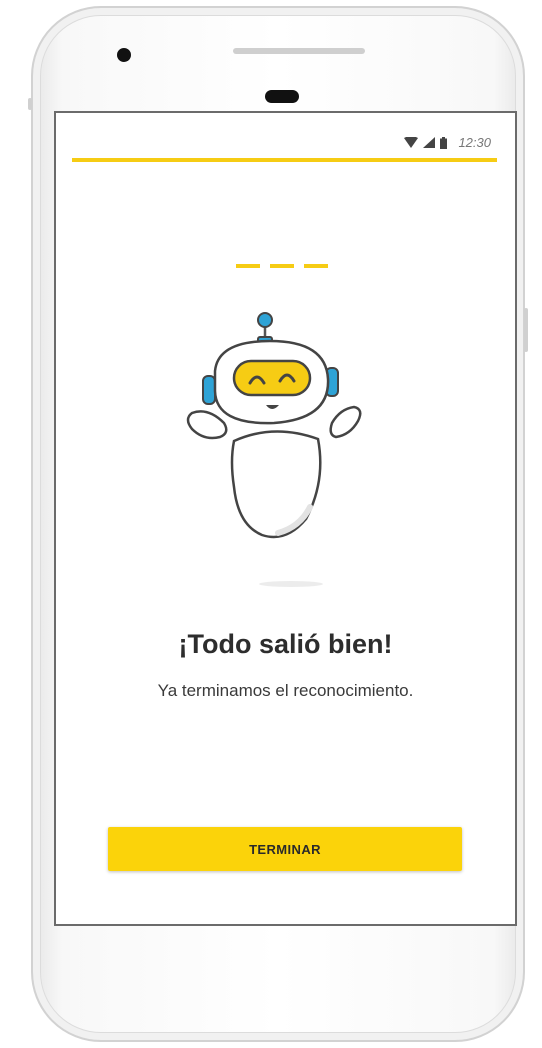 This screenshot has height=1048, width=542. What do you see at coordinates (274, 425) in the screenshot?
I see `robot-icon` at bounding box center [274, 425].